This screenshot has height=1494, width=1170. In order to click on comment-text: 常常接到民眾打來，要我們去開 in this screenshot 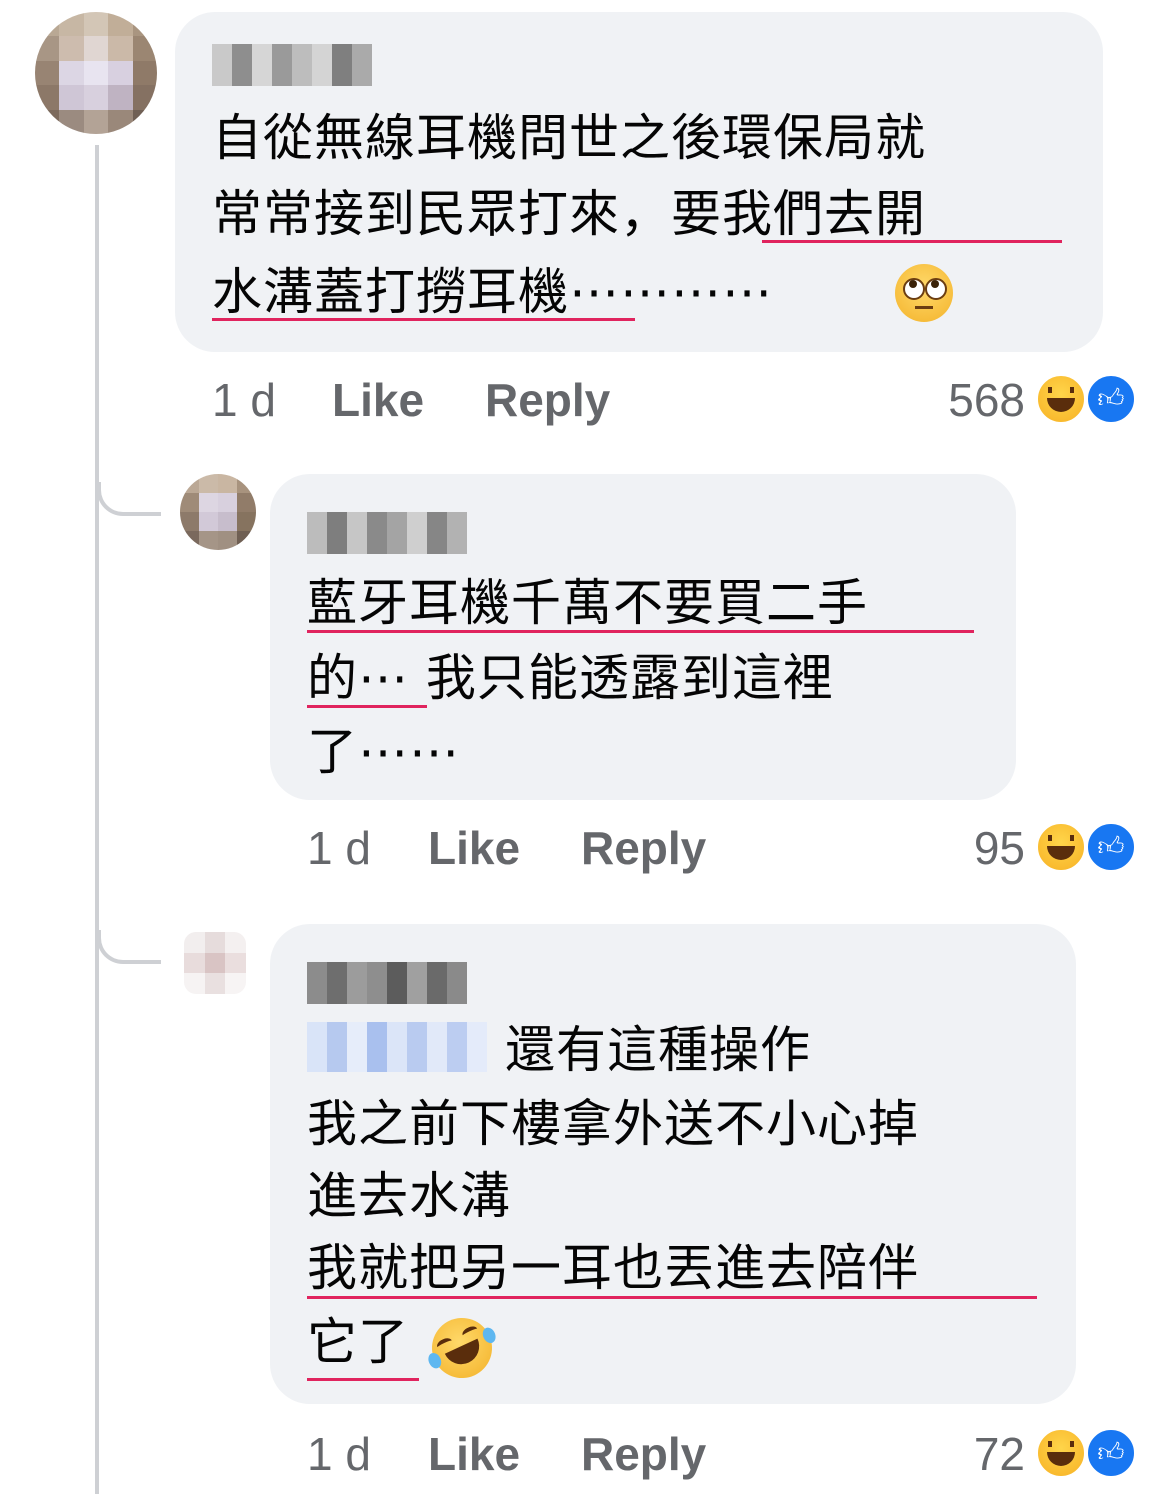, I will do `click(569, 214)`.